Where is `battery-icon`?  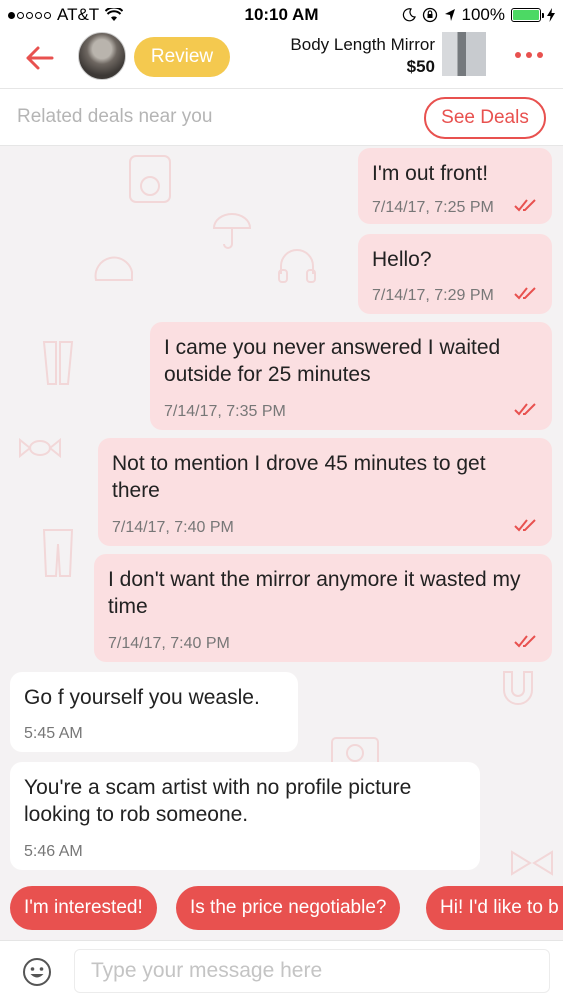 battery-icon is located at coordinates (527, 15).